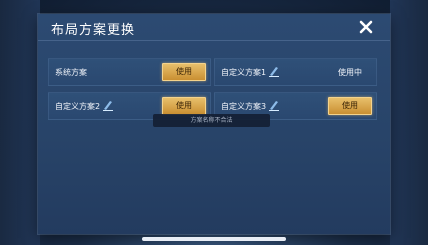 The height and width of the screenshot is (245, 428). I want to click on scheme-label: 自定义方案1, so click(244, 72).